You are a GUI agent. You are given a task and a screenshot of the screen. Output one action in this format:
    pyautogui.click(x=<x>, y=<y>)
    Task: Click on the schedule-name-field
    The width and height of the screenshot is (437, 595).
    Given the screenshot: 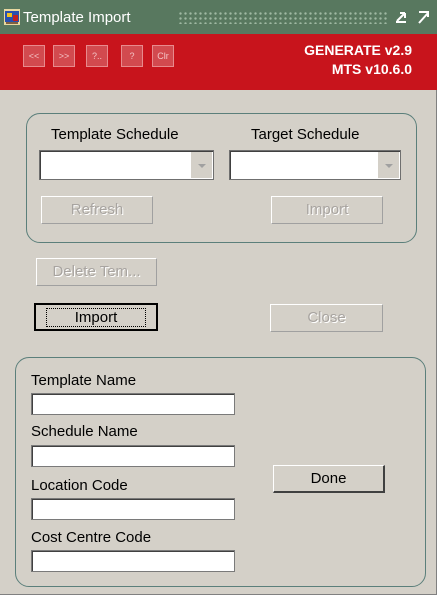 What is the action you would take?
    pyautogui.click(x=133, y=456)
    